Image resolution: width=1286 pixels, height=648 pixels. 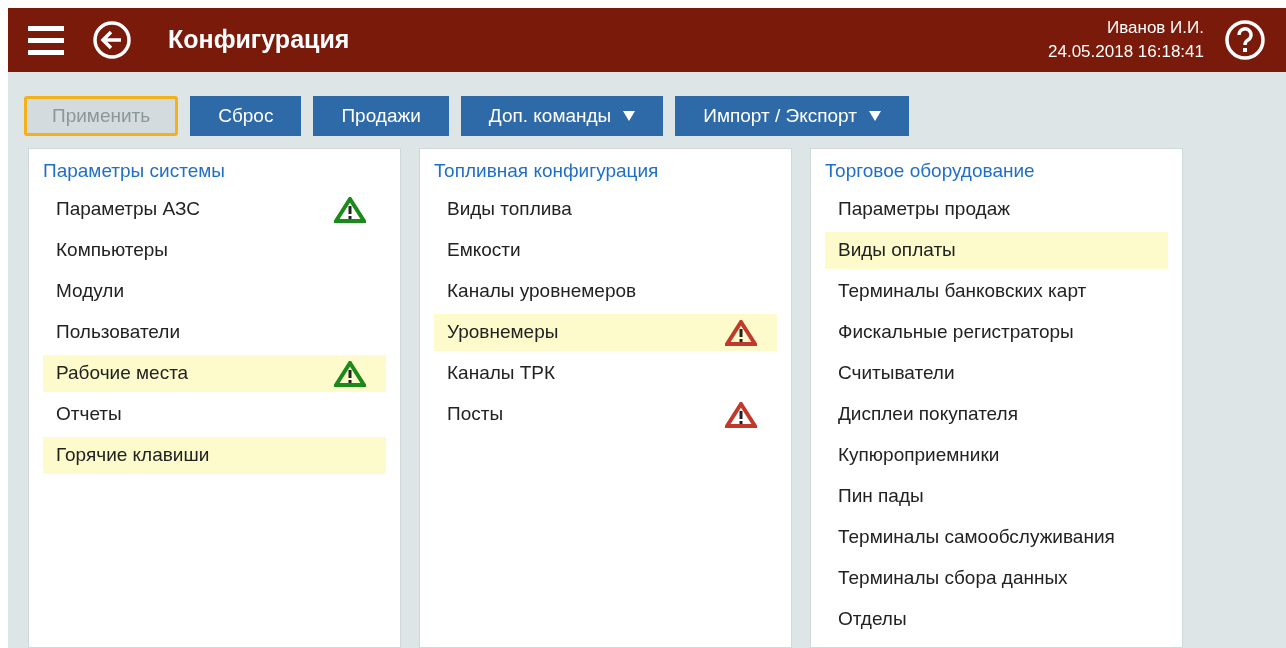 What do you see at coordinates (996, 578) in the screenshot?
I see `config-item: Терминалы сбора данных` at bounding box center [996, 578].